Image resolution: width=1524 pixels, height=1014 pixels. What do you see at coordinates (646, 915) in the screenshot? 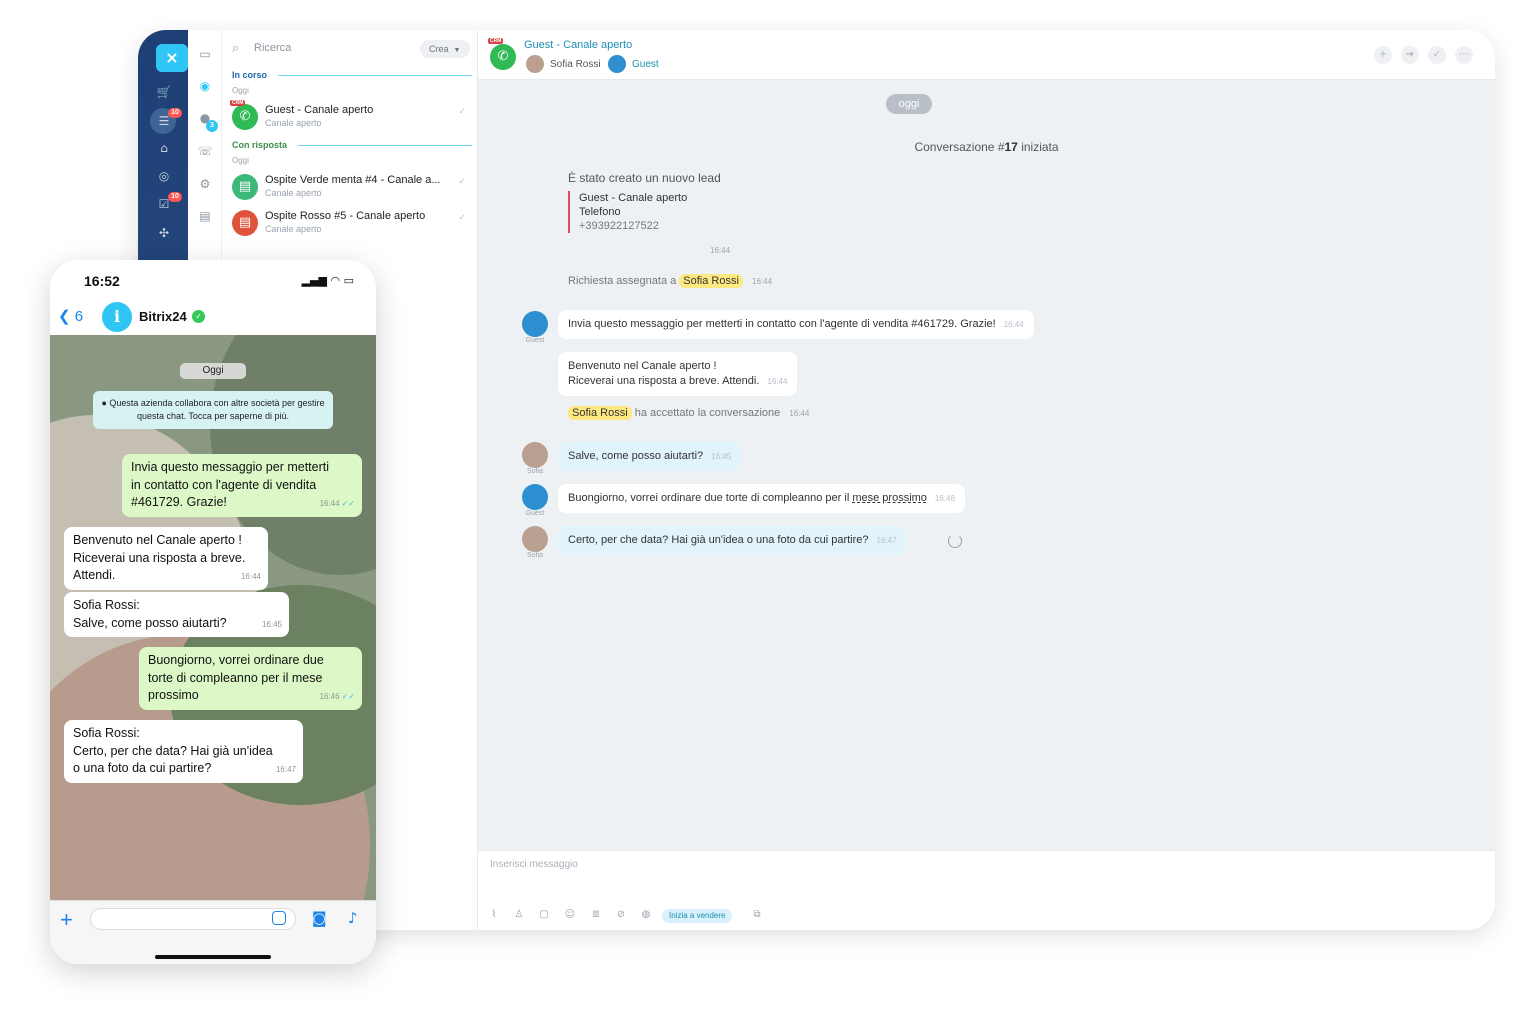
I see `payment-icon: ◍` at bounding box center [646, 915].